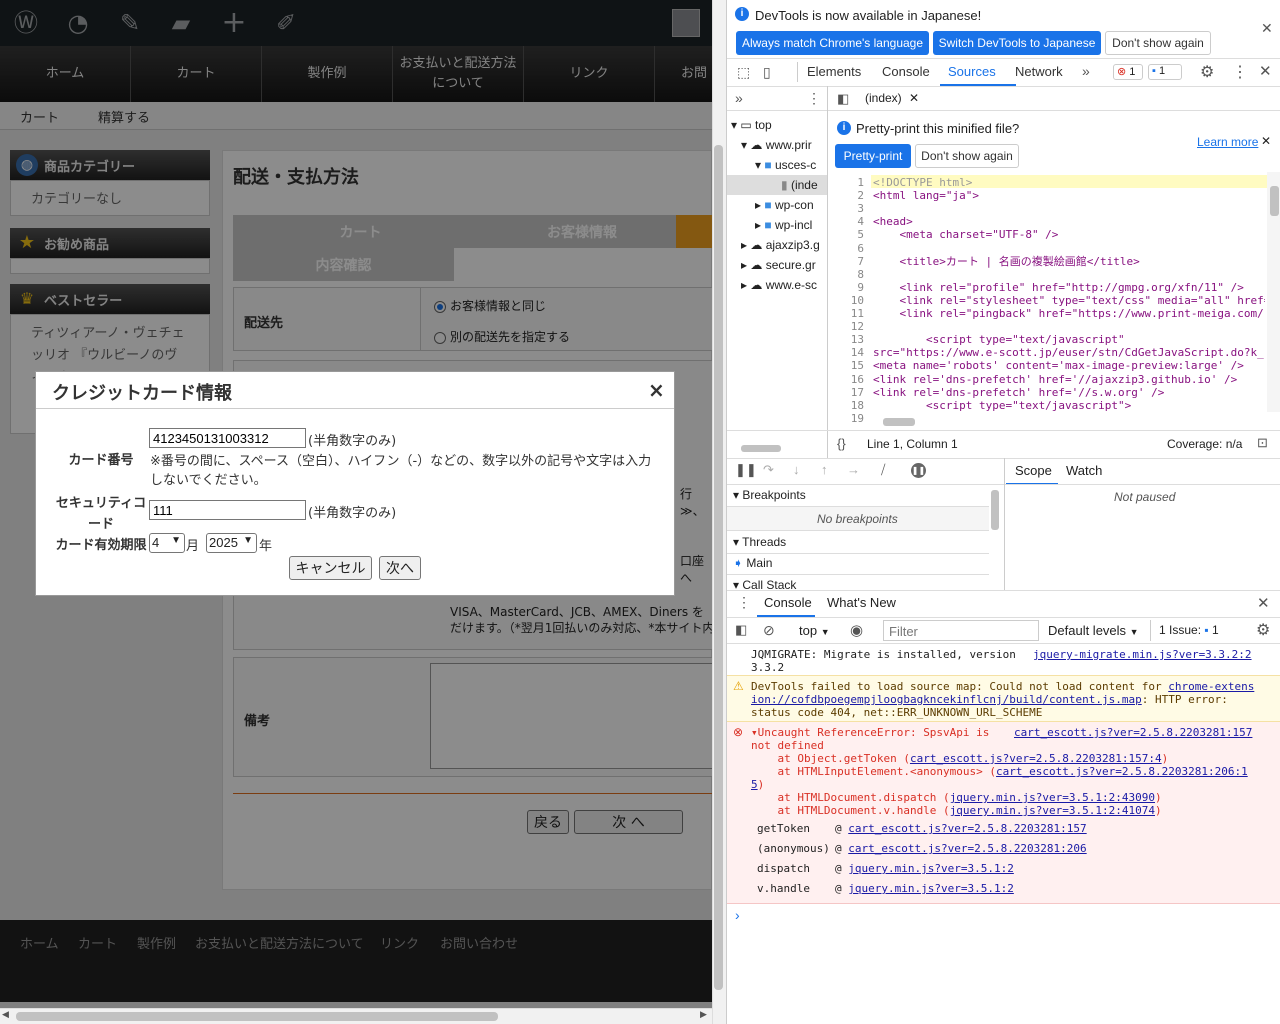  What do you see at coordinates (1263, 630) in the screenshot?
I see `console-settings-icon: ⚙` at bounding box center [1263, 630].